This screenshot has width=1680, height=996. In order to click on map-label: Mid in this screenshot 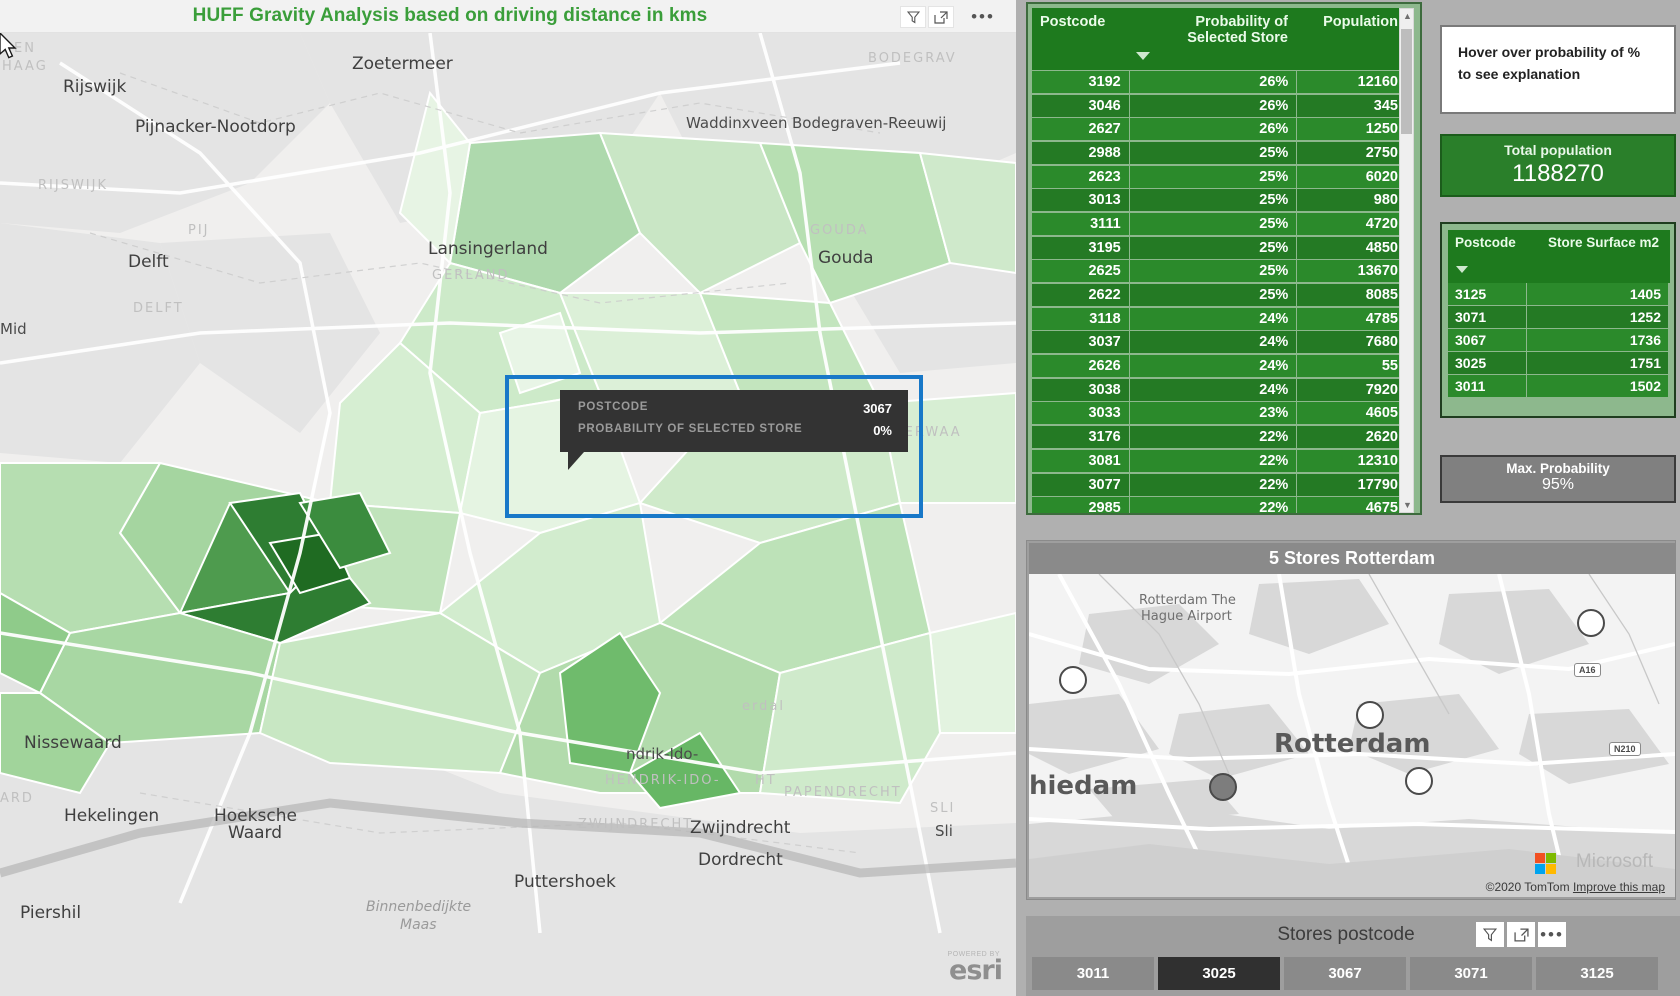, I will do `click(13, 329)`.